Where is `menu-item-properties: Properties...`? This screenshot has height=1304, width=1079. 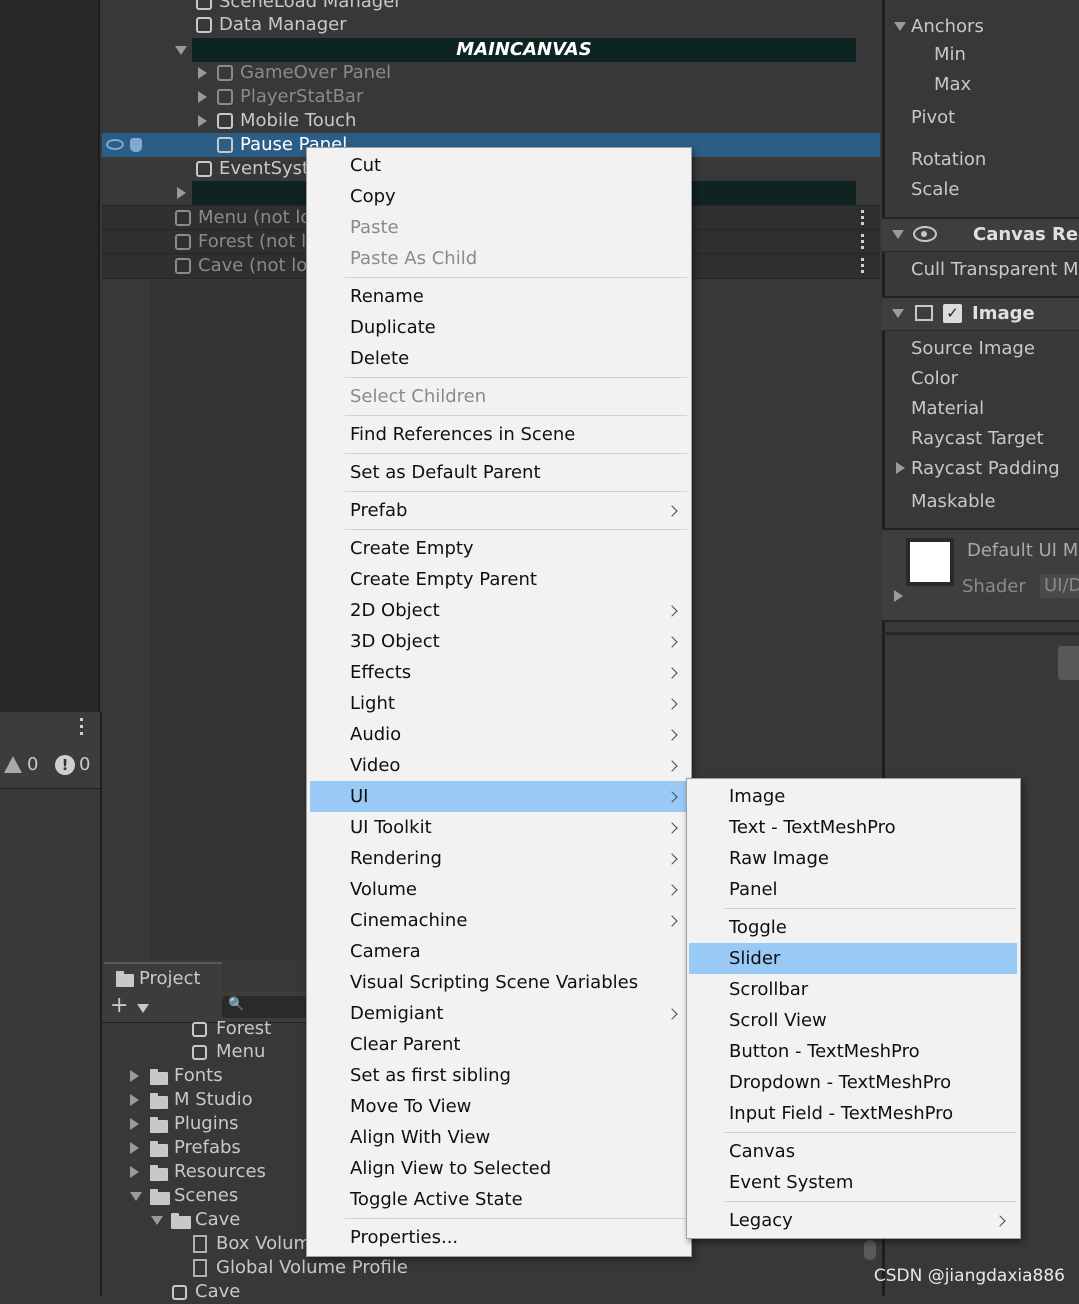 menu-item-properties: Properties... is located at coordinates (499, 1237).